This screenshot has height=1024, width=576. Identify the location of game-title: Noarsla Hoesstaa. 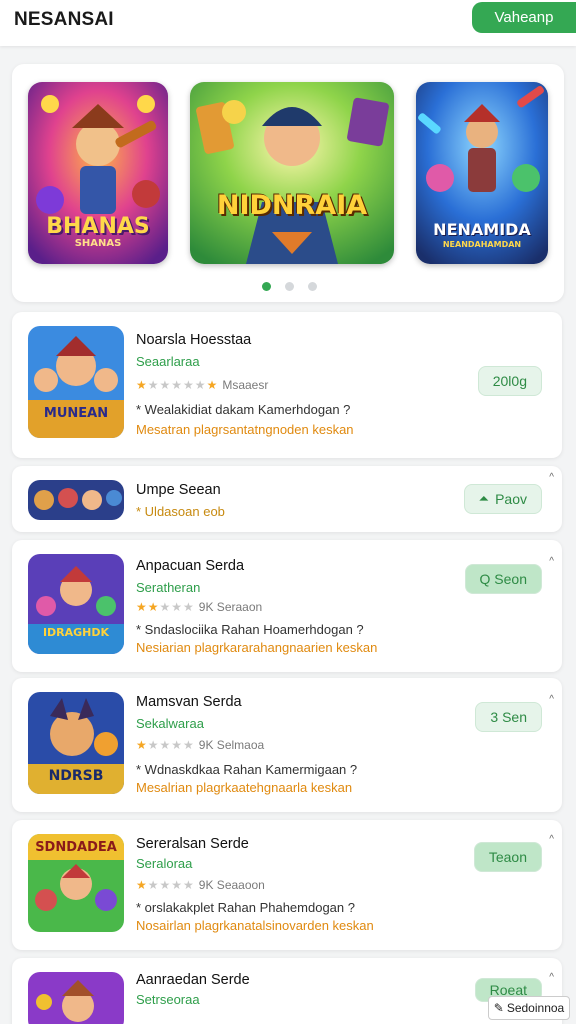
(193, 340).